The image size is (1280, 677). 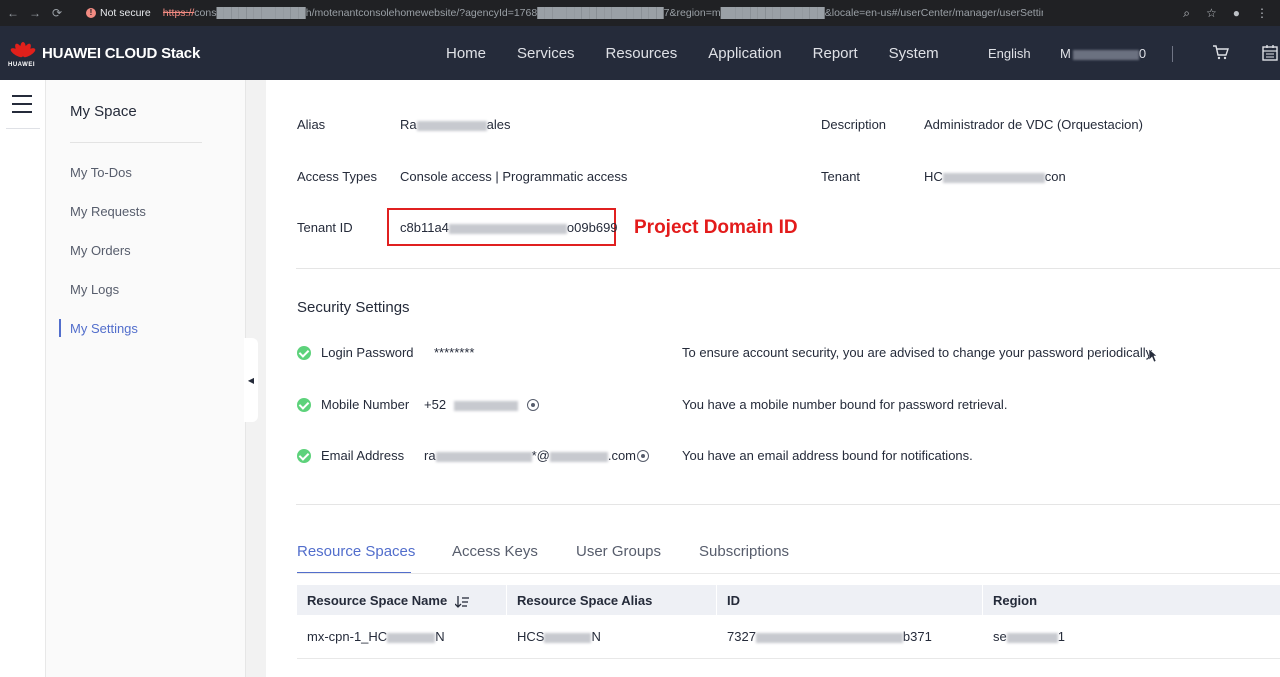 What do you see at coordinates (136, 142) in the screenshot?
I see `side-menu-divider` at bounding box center [136, 142].